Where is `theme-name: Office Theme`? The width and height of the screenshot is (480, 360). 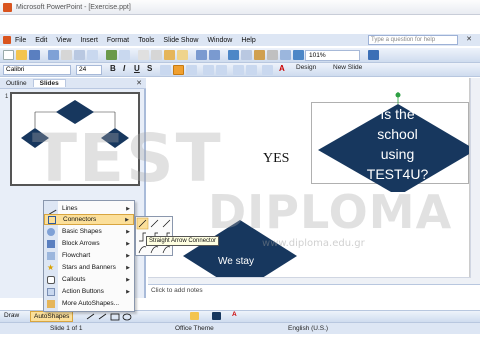
theme-name: Office Theme is located at coordinates (194, 328).